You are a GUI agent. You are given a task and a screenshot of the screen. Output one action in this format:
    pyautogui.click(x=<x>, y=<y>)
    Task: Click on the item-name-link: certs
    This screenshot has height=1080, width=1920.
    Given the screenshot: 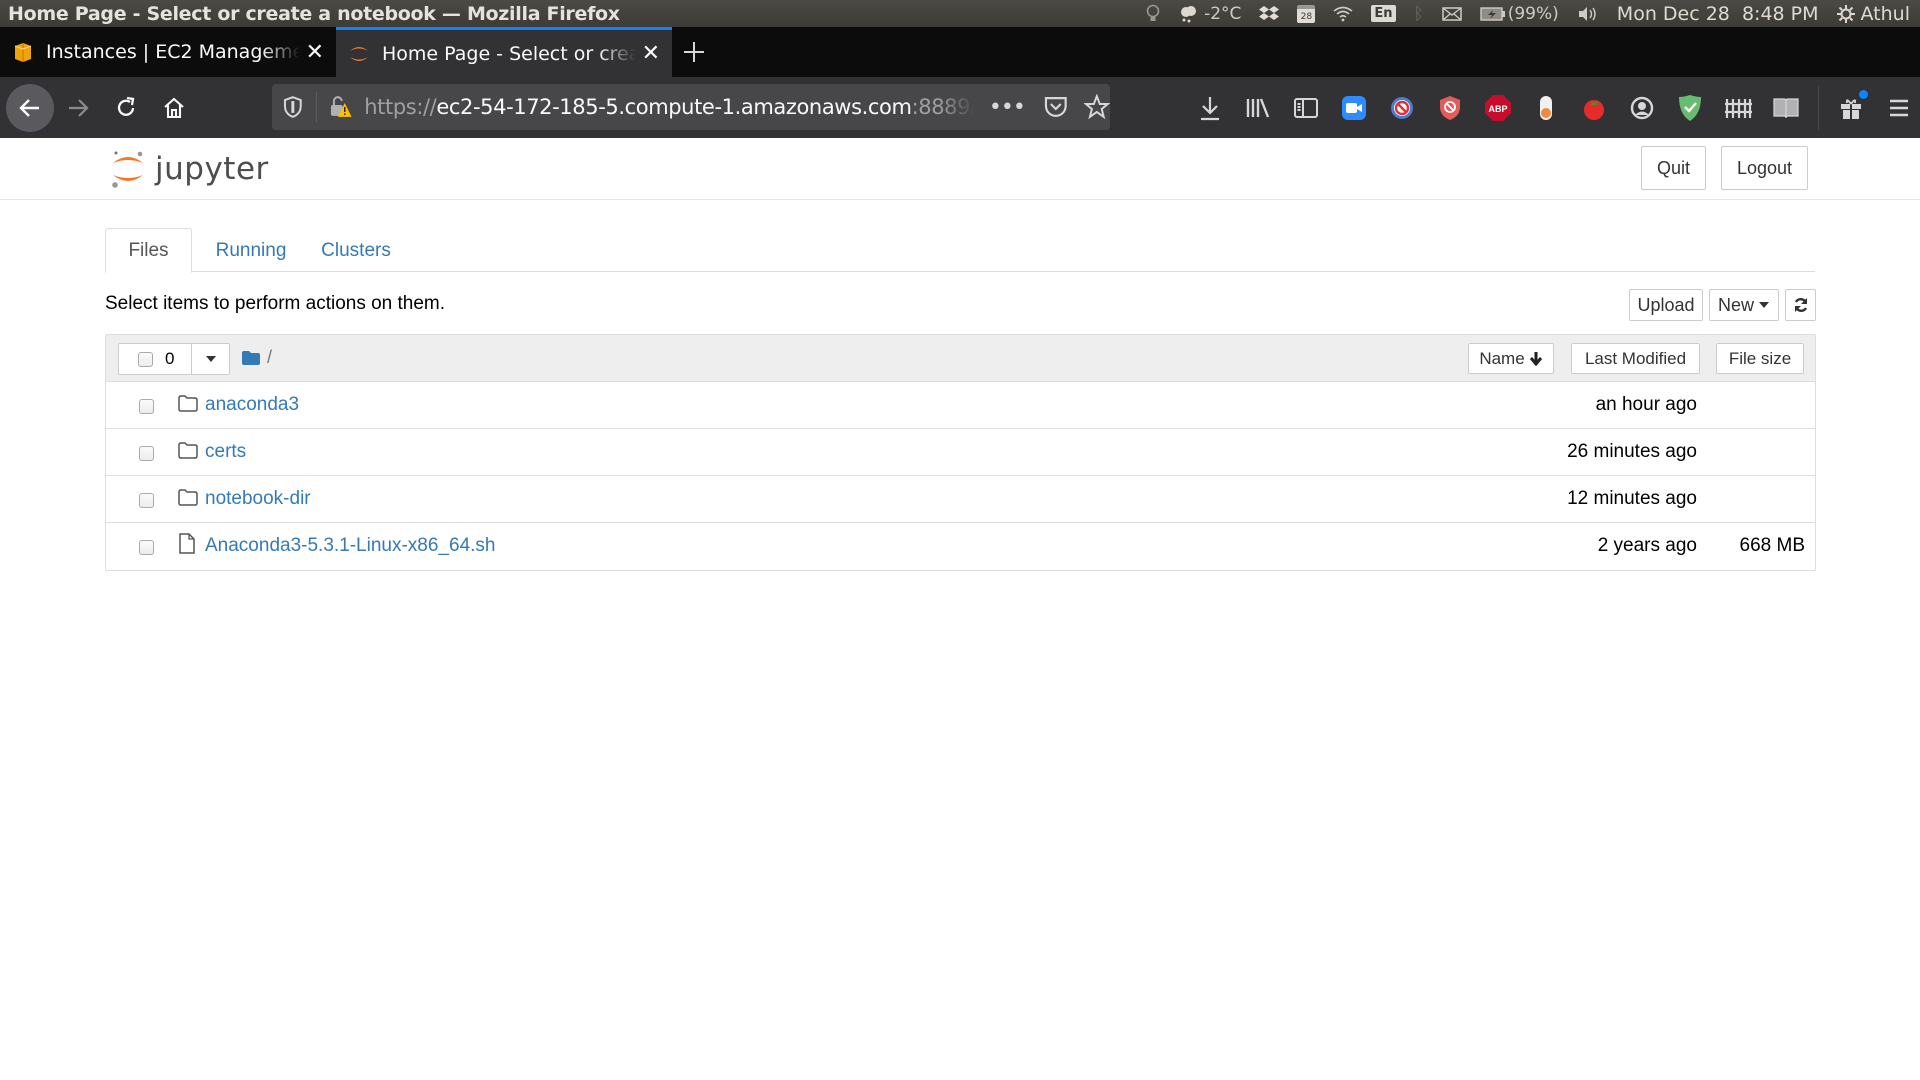 What is the action you would take?
    pyautogui.click(x=225, y=452)
    